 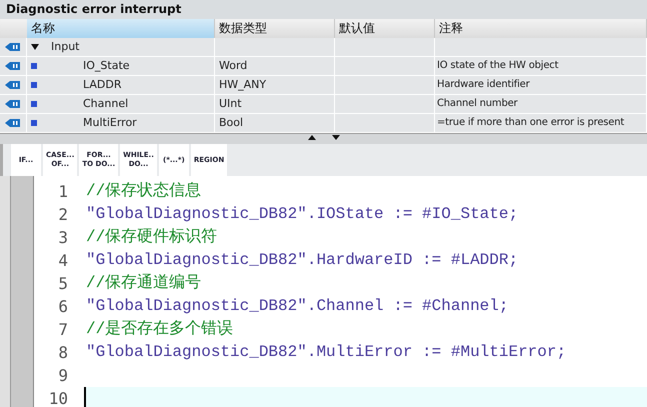 I want to click on code-comment: //保存硬件标识符, so click(x=365, y=237).